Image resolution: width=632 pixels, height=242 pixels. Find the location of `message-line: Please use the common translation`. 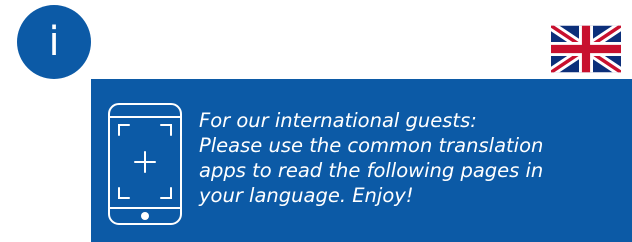

message-line: Please use the common translation is located at coordinates (371, 145).